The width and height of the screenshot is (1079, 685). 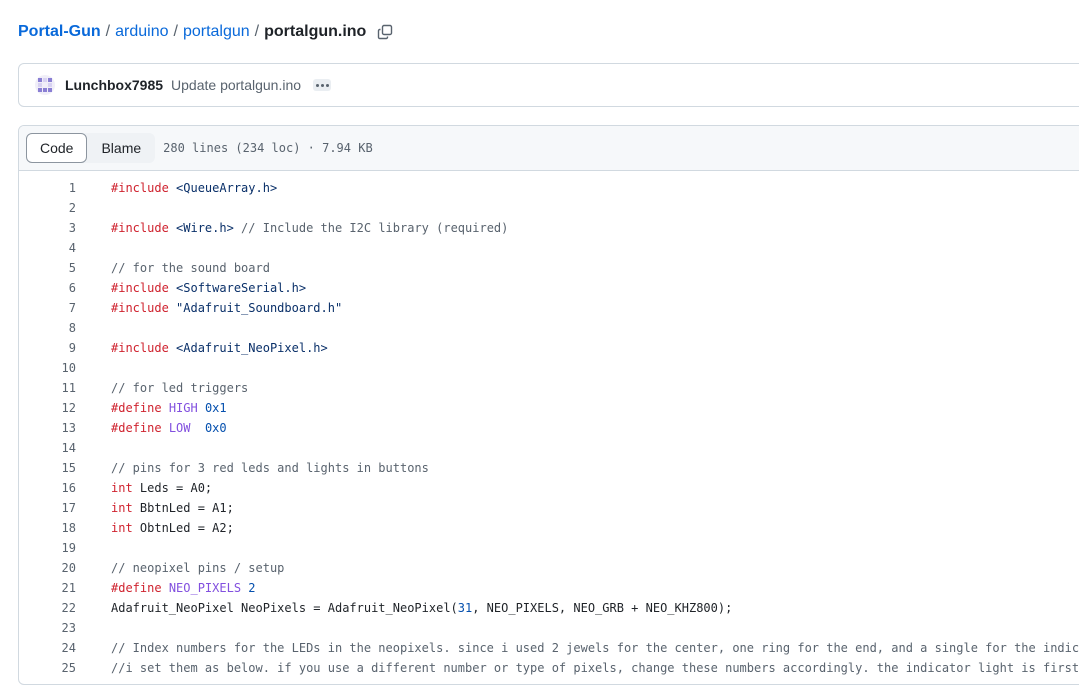 I want to click on breadcrumb-dir-portalgun-link: portalgun, so click(x=216, y=32).